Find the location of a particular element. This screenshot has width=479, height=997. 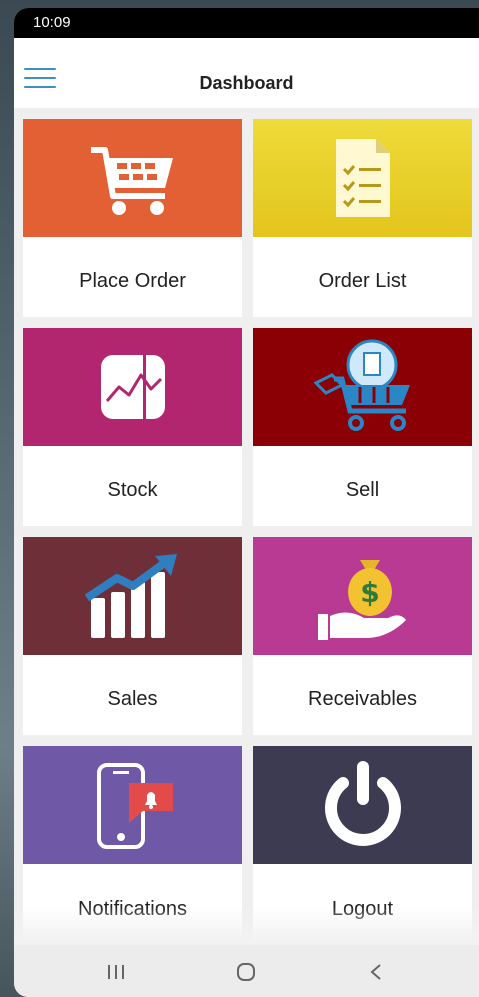

tile-place-order-bg is located at coordinates (132, 178).